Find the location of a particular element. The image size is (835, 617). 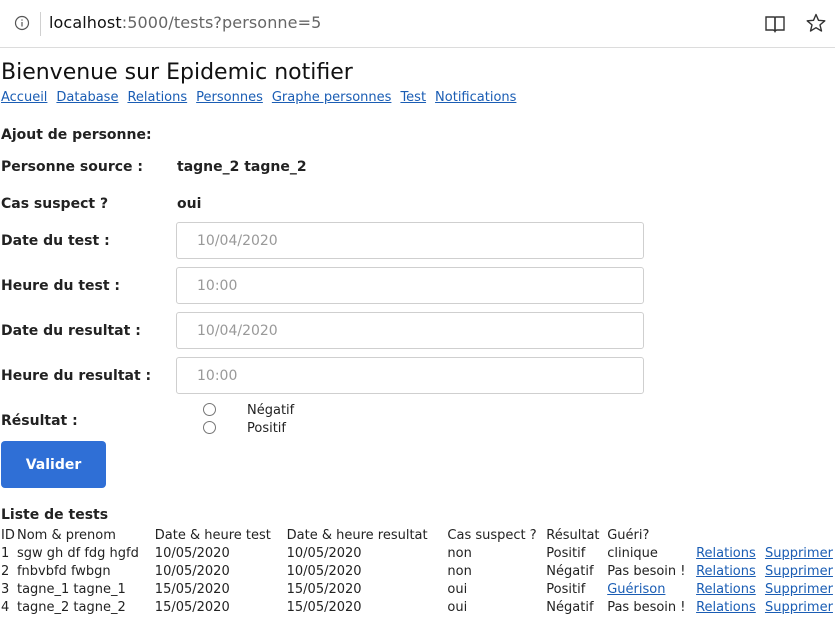

nav-link-test: Test is located at coordinates (413, 97).